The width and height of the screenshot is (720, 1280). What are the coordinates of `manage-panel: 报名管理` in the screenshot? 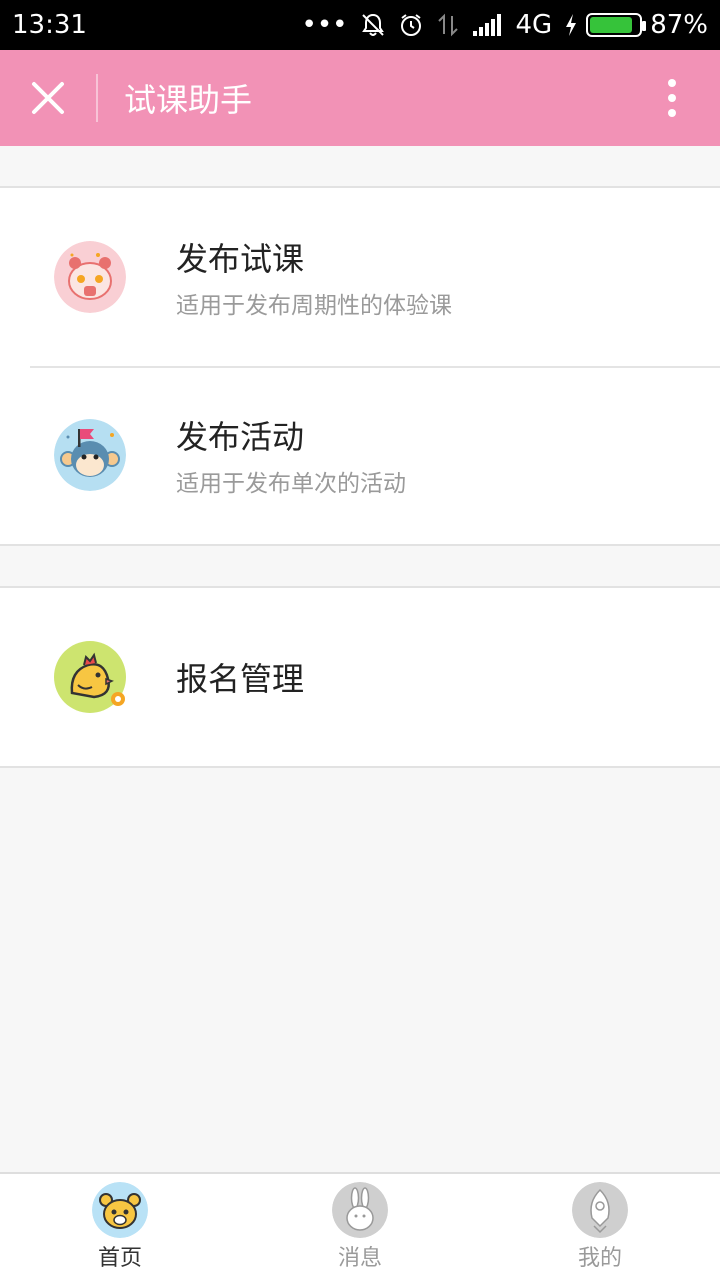 It's located at (360, 677).